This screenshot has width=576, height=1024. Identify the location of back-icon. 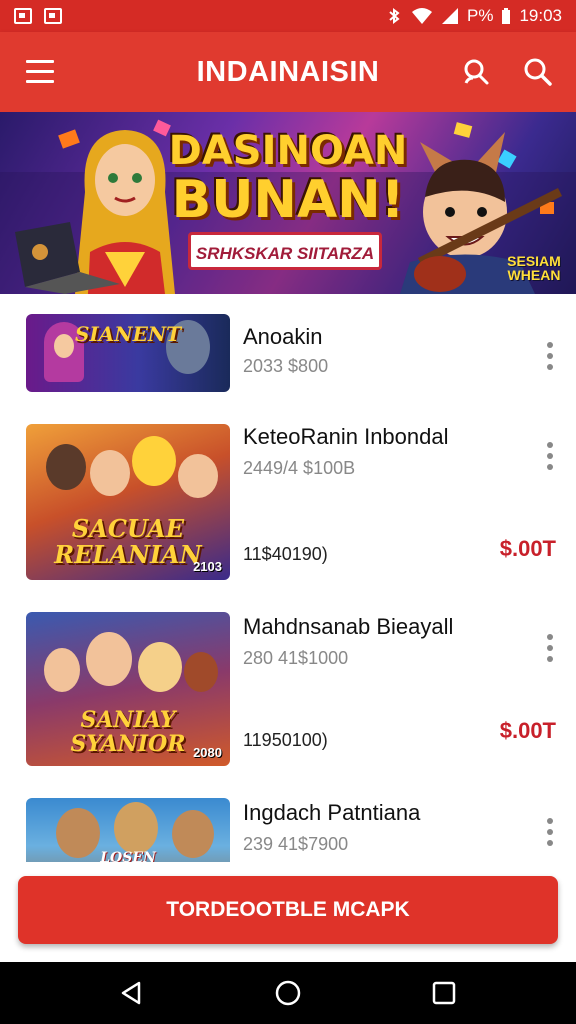
(131, 993).